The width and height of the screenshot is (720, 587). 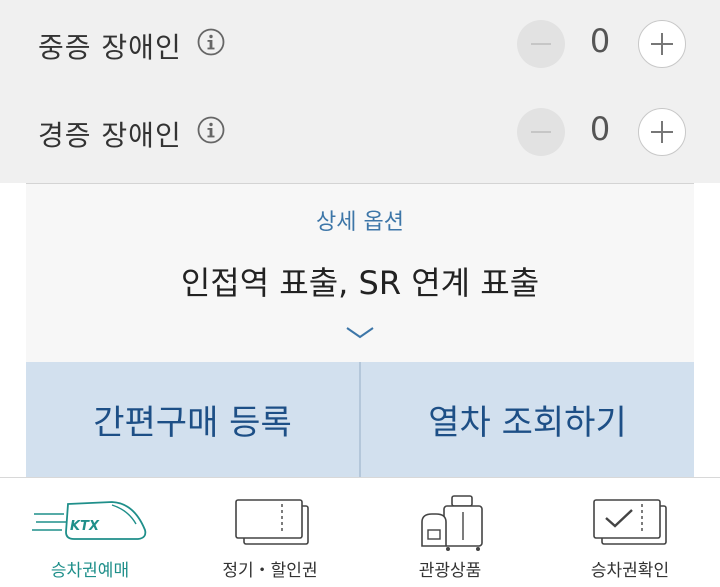 I want to click on ktx-train-icon: KTX, so click(x=89, y=520).